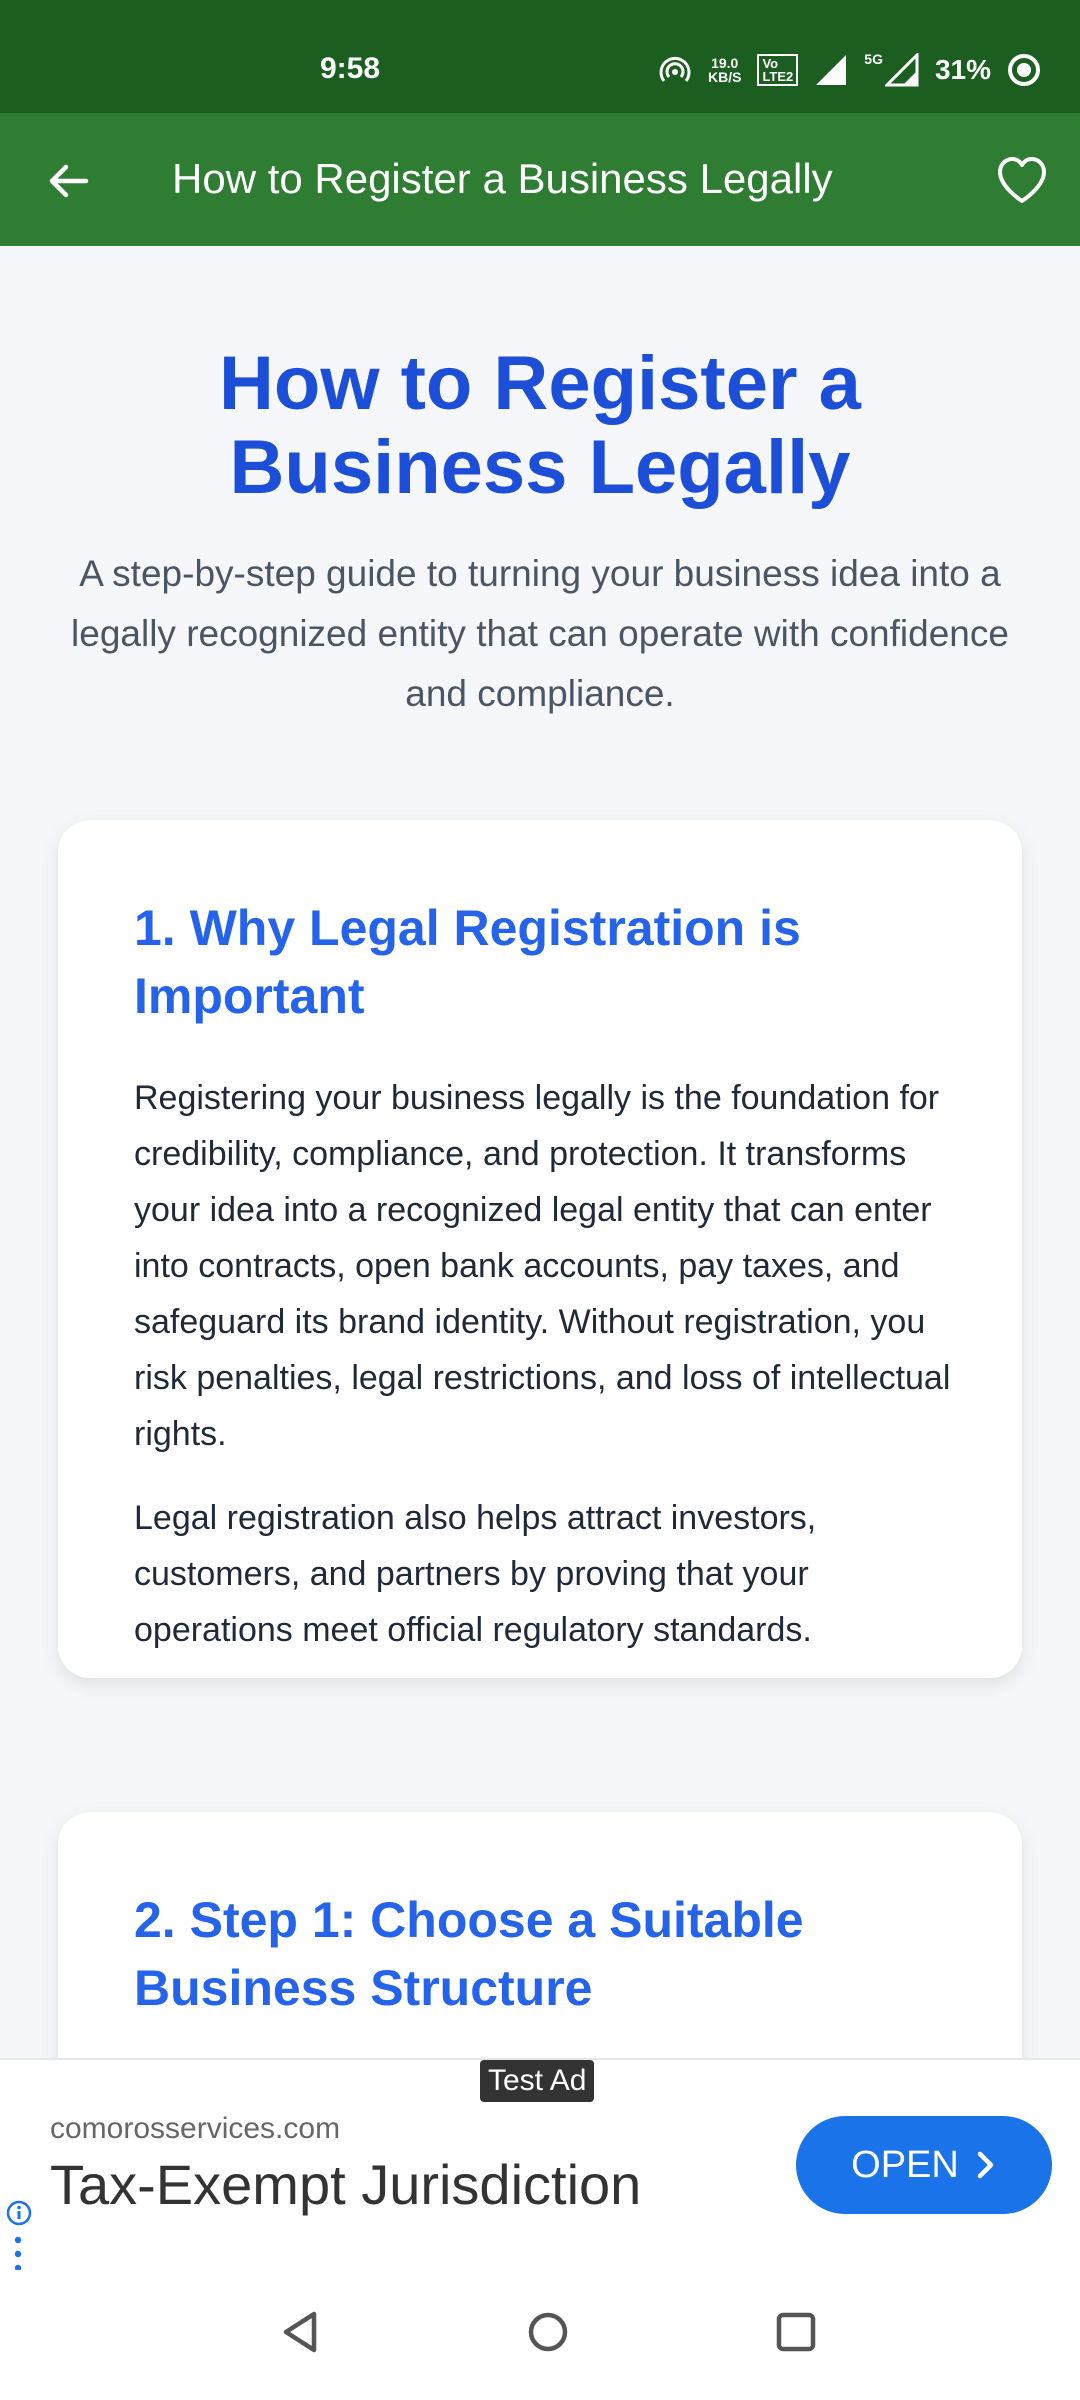 This screenshot has height=2400, width=1080. Describe the element at coordinates (195, 2128) in the screenshot. I see `ad-domain: comorosservices.com` at that location.